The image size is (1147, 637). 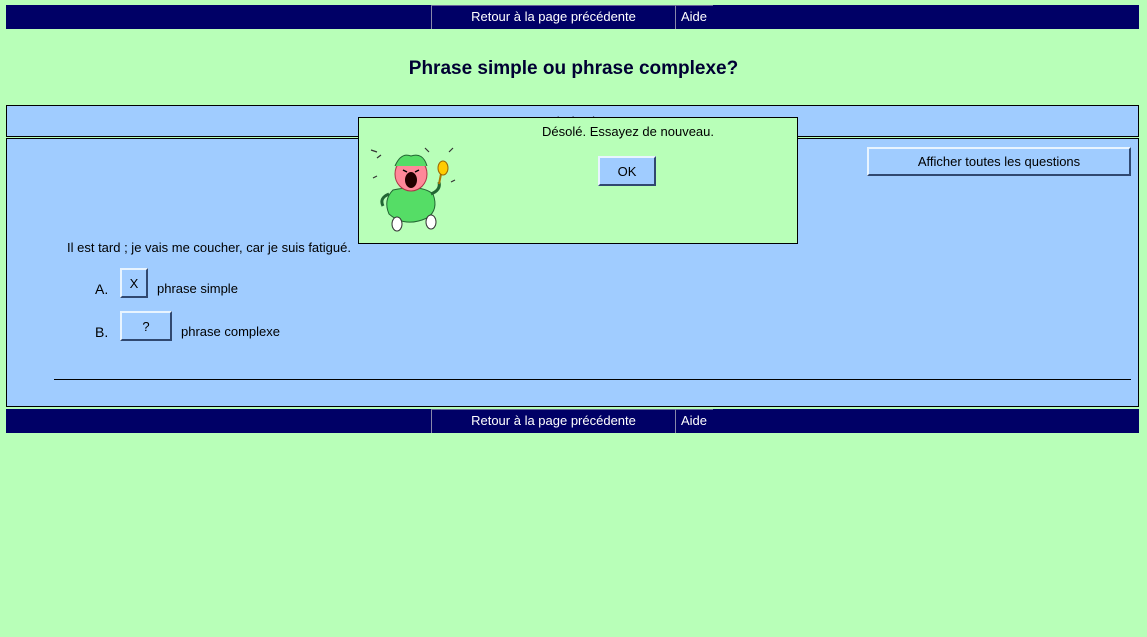 I want to click on option-a-button: X, so click(x=134, y=283).